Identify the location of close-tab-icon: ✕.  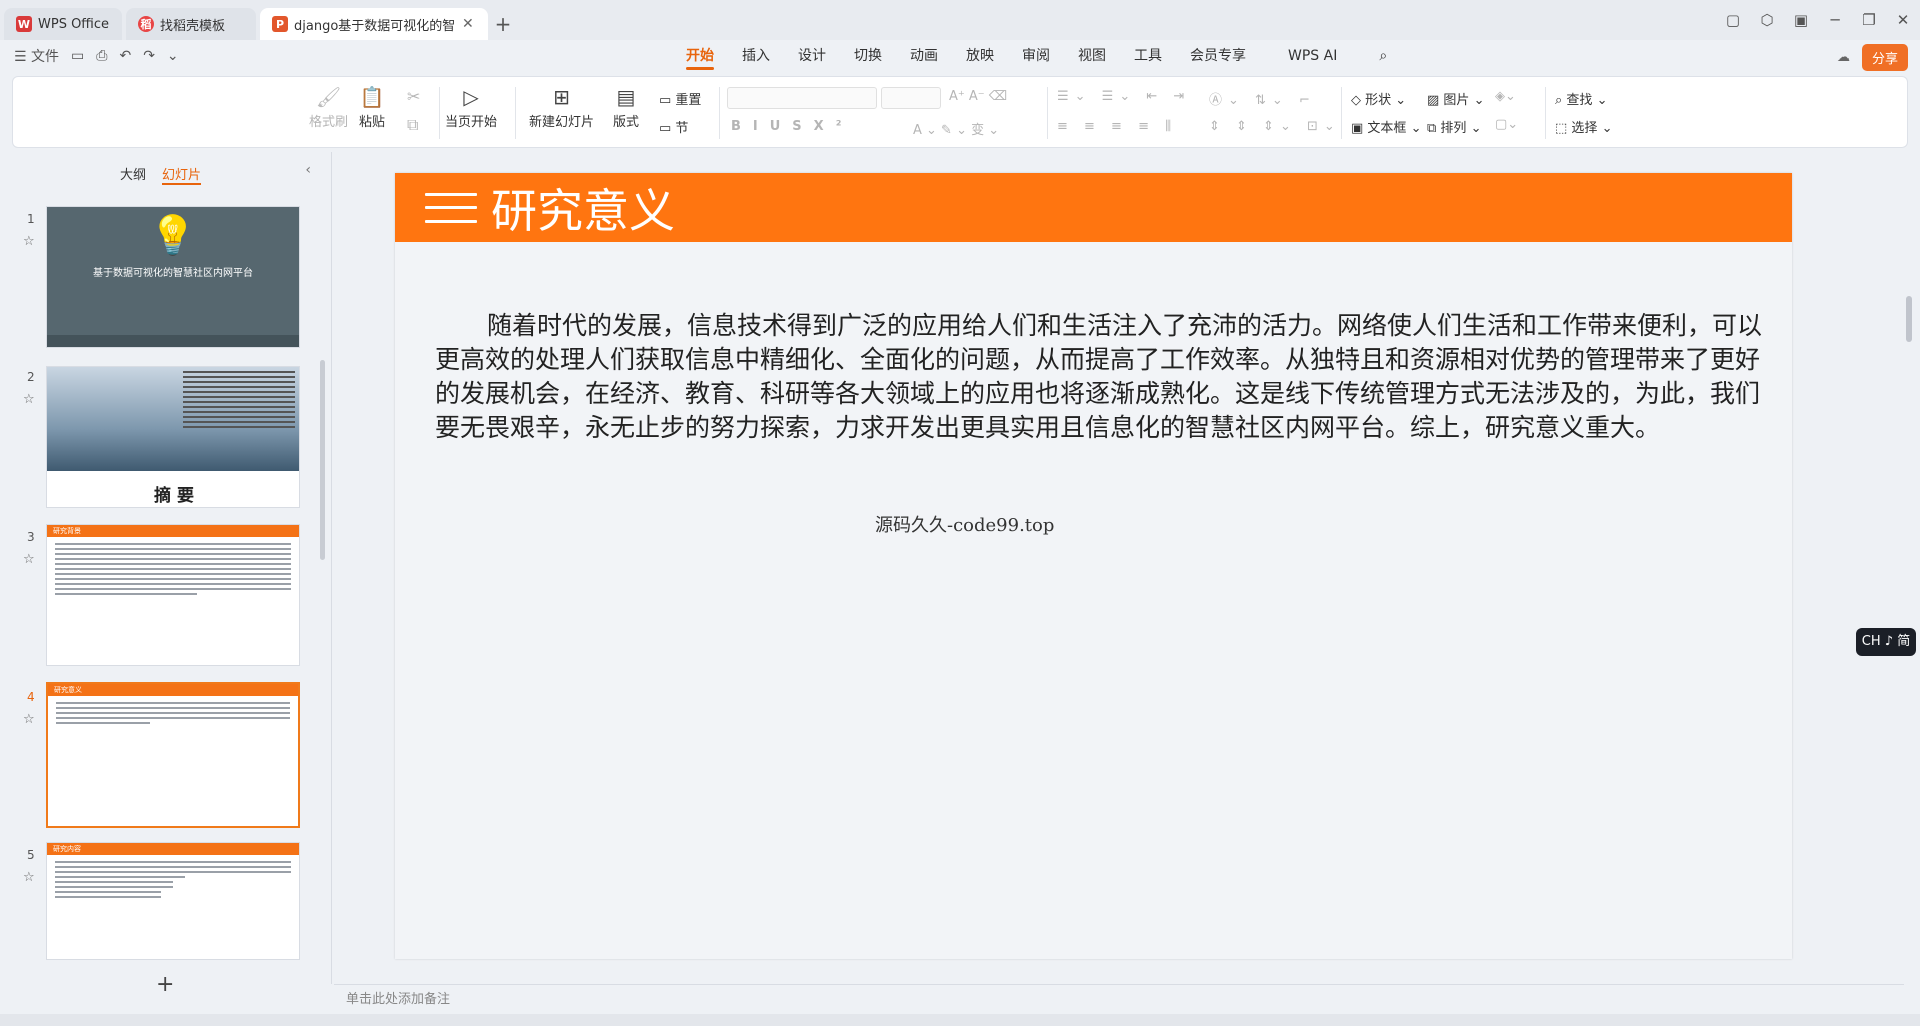
(468, 24).